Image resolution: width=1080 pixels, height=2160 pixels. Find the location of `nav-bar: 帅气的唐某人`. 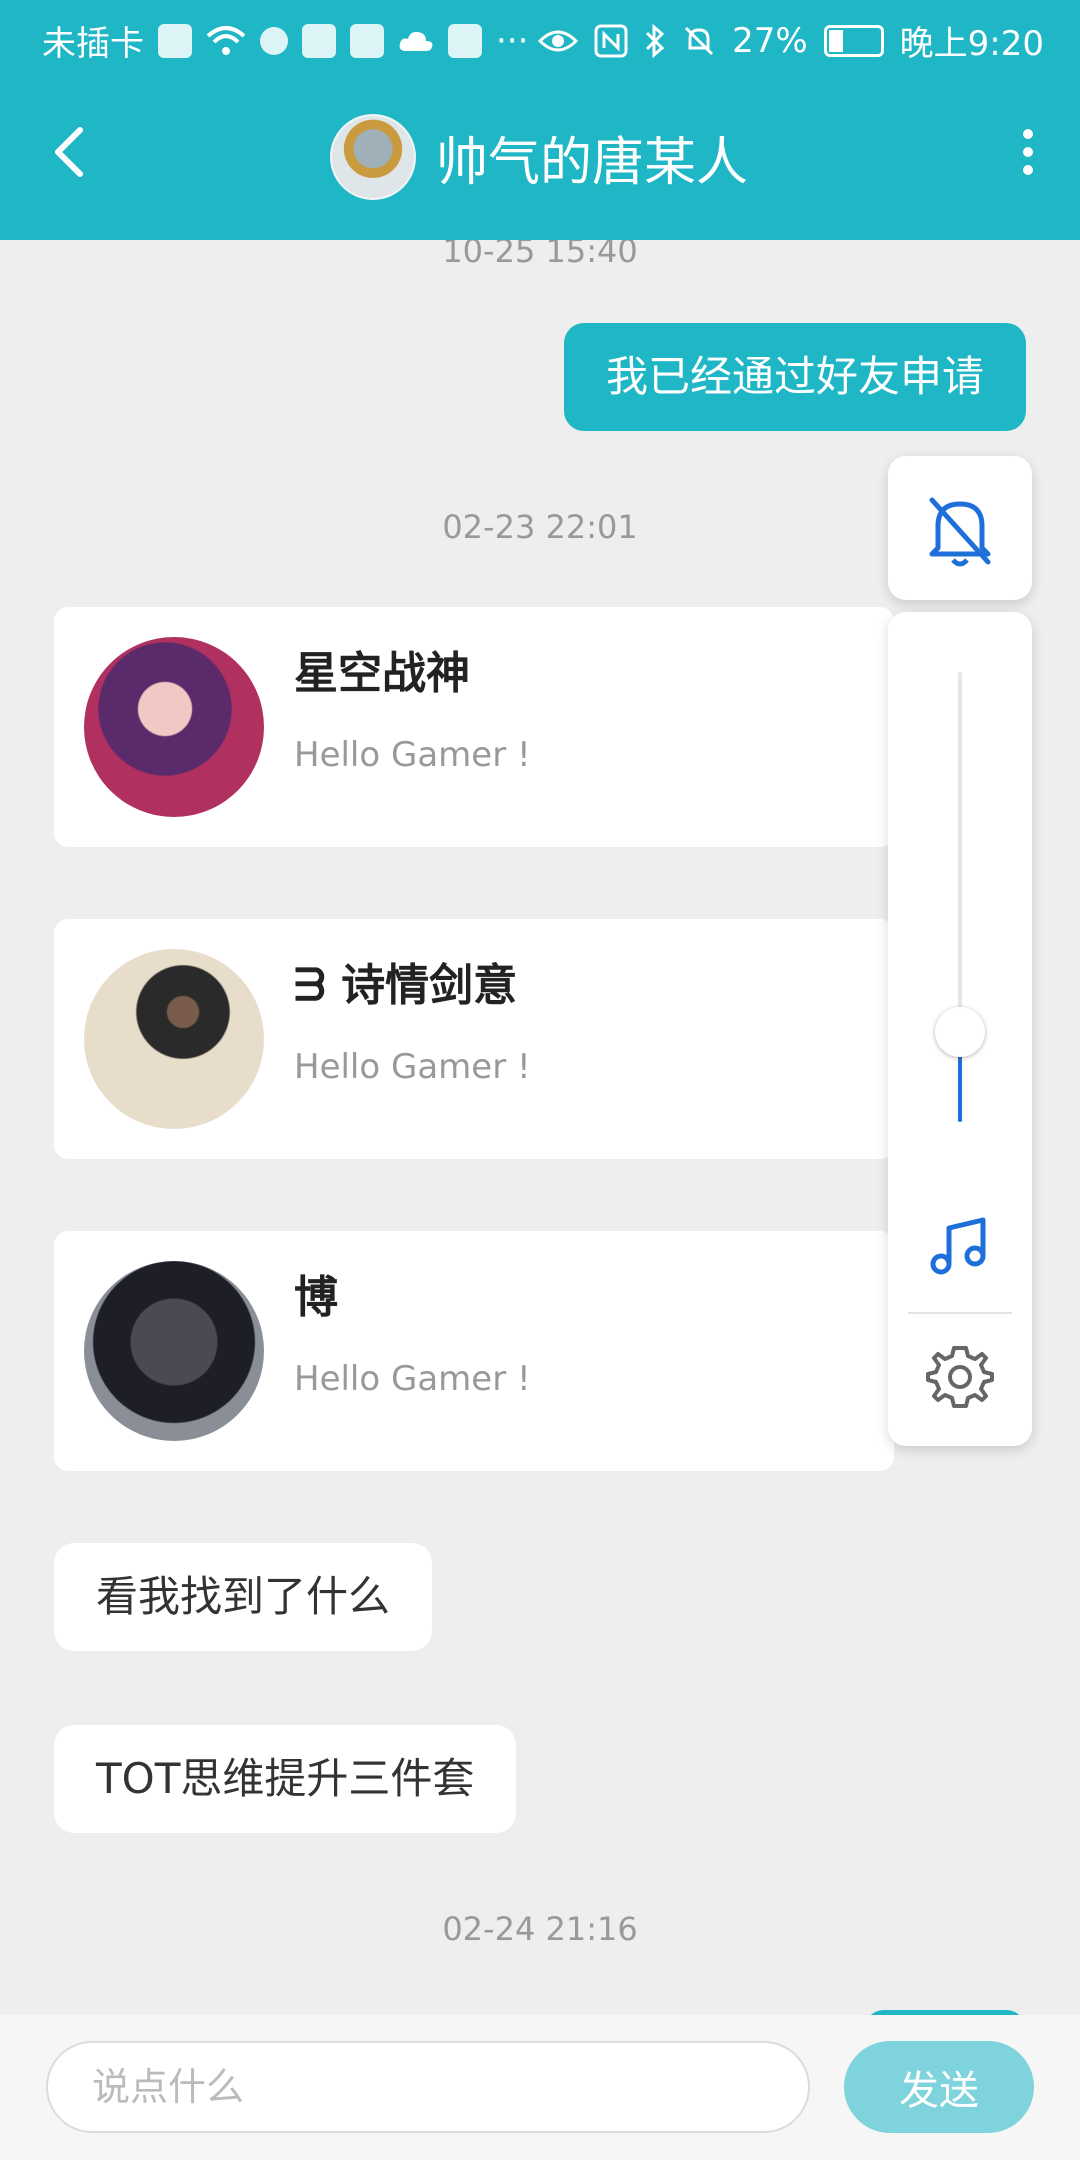

nav-bar: 帅气的唐某人 is located at coordinates (540, 158).